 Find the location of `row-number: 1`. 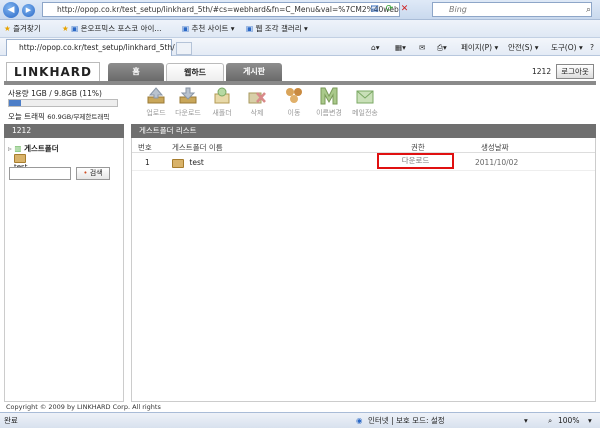

row-number: 1 is located at coordinates (147, 162).